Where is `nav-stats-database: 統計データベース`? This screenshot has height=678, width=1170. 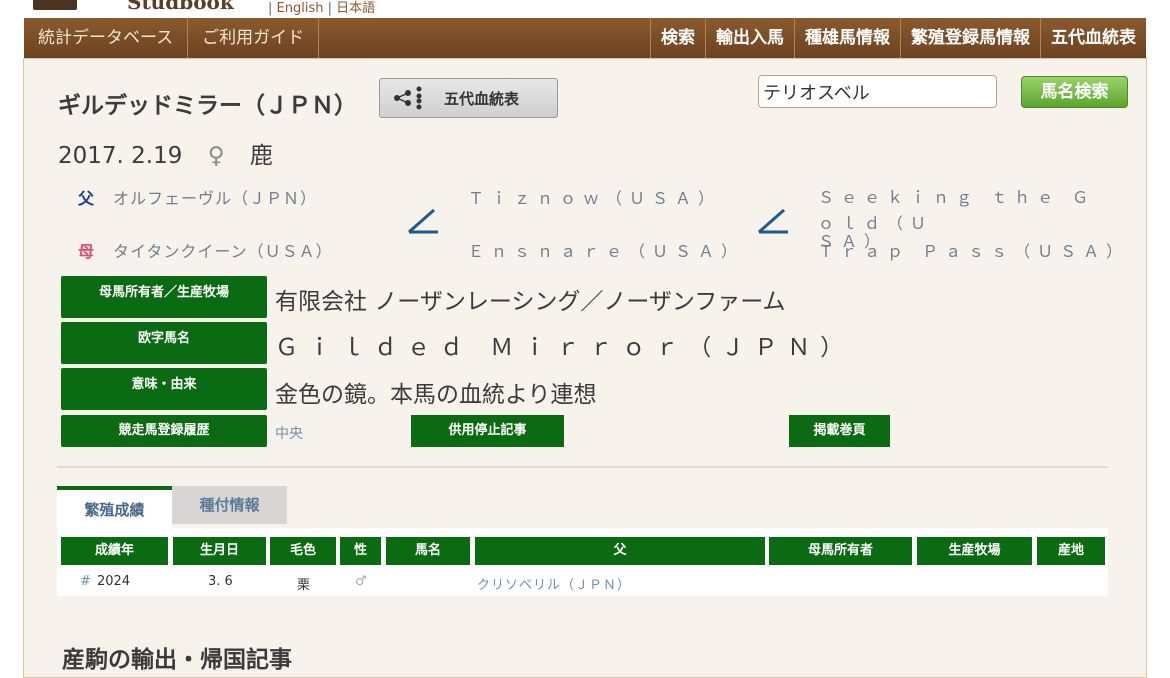
nav-stats-database: 統計データベース is located at coordinates (106, 38).